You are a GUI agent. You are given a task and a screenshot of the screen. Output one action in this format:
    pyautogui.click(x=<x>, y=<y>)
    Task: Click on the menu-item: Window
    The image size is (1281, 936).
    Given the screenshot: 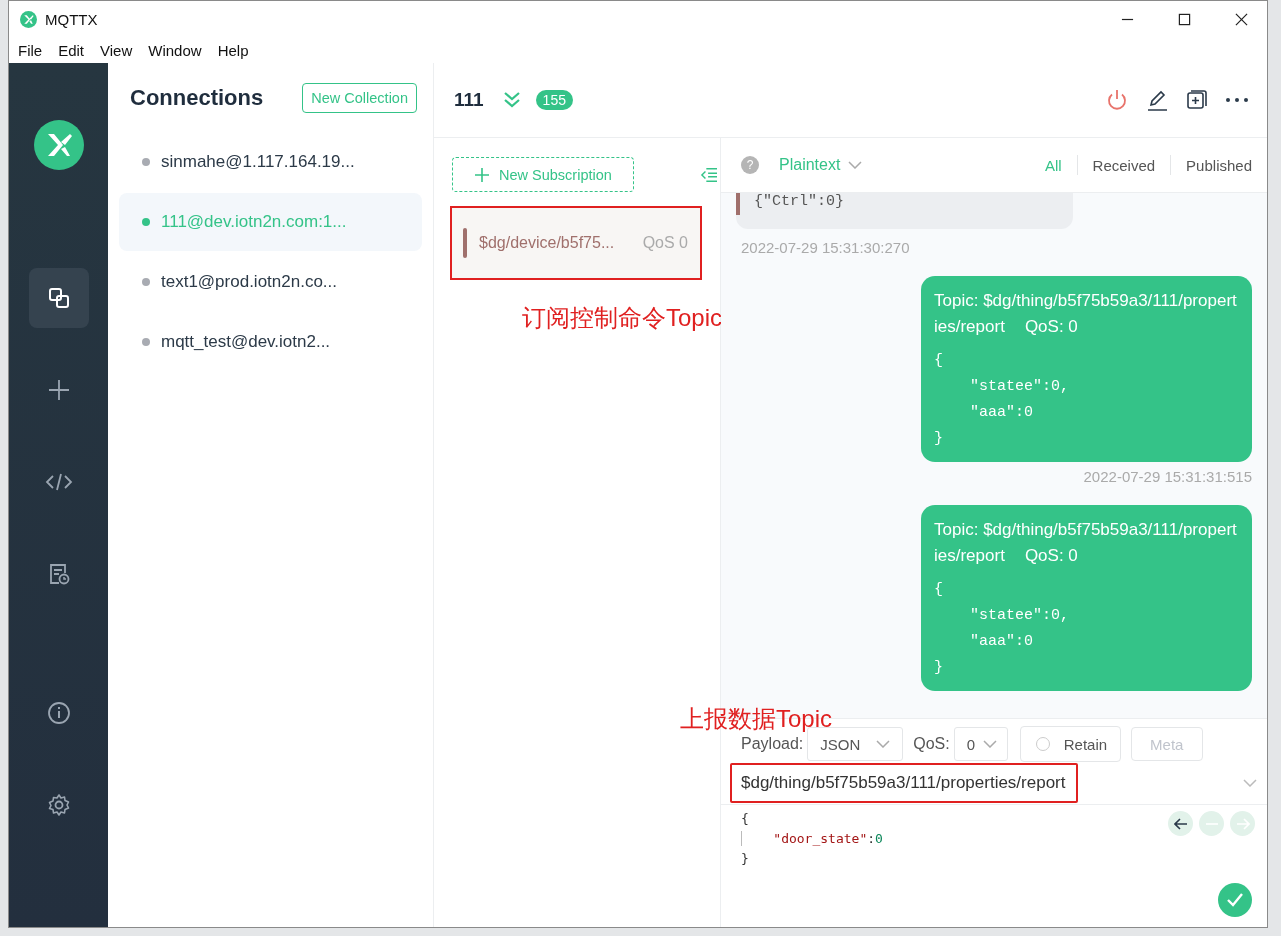 What is the action you would take?
    pyautogui.click(x=175, y=50)
    